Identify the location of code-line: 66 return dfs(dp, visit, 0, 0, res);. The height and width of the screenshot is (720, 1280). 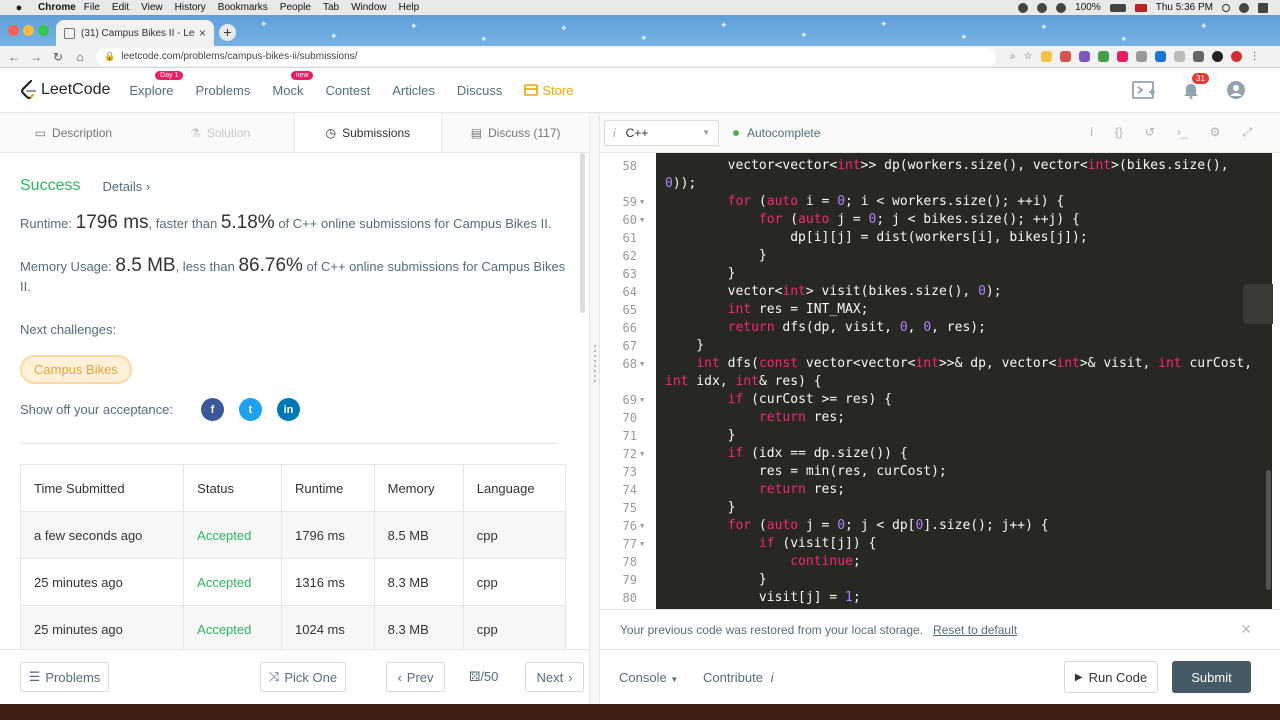
(936, 328).